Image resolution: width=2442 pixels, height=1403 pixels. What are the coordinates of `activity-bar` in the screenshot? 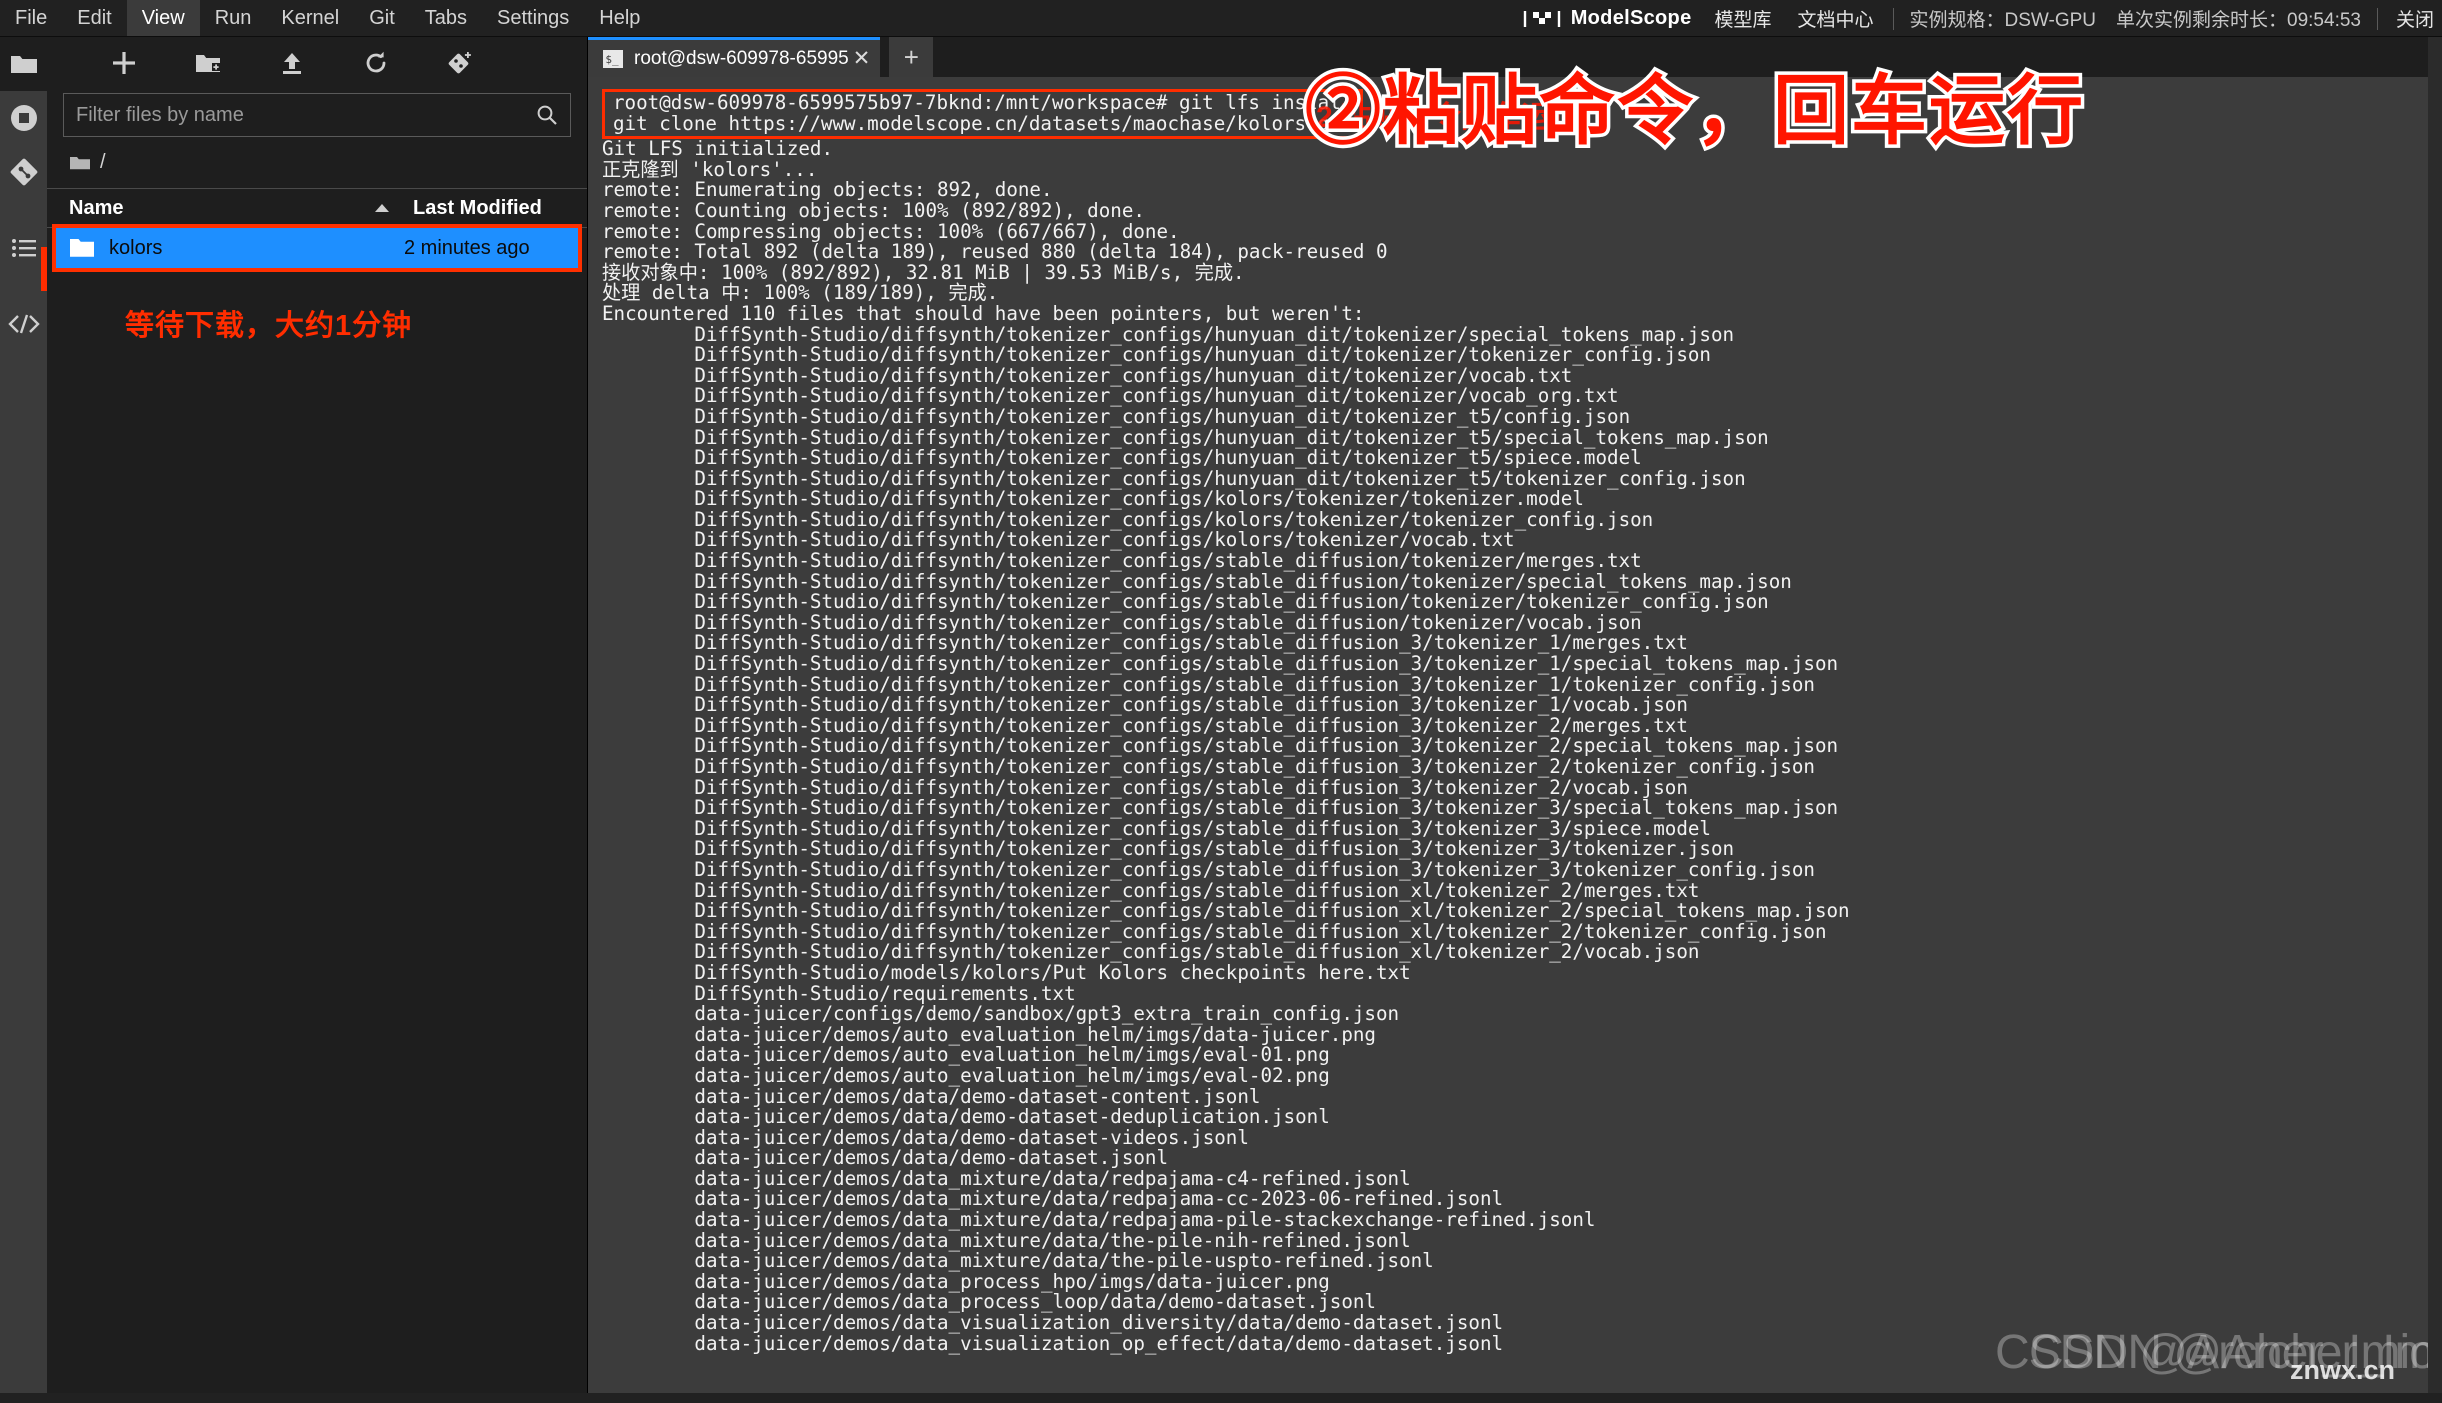 It's located at (23, 720).